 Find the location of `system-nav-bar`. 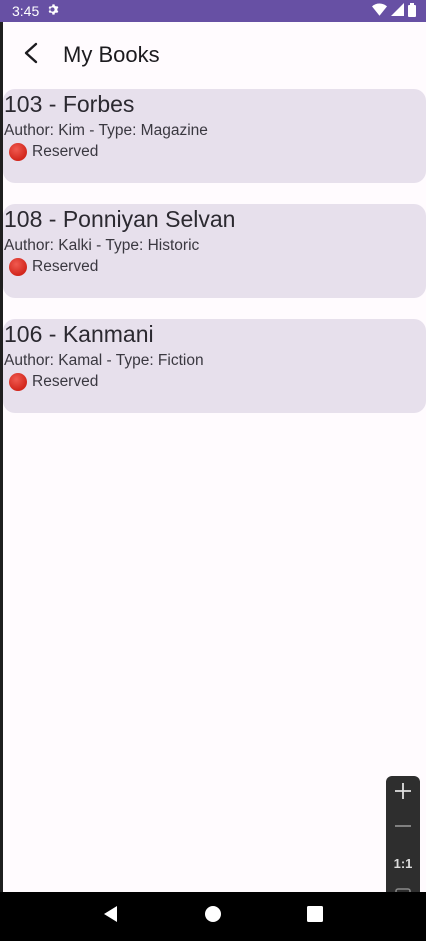

system-nav-bar is located at coordinates (213, 916).